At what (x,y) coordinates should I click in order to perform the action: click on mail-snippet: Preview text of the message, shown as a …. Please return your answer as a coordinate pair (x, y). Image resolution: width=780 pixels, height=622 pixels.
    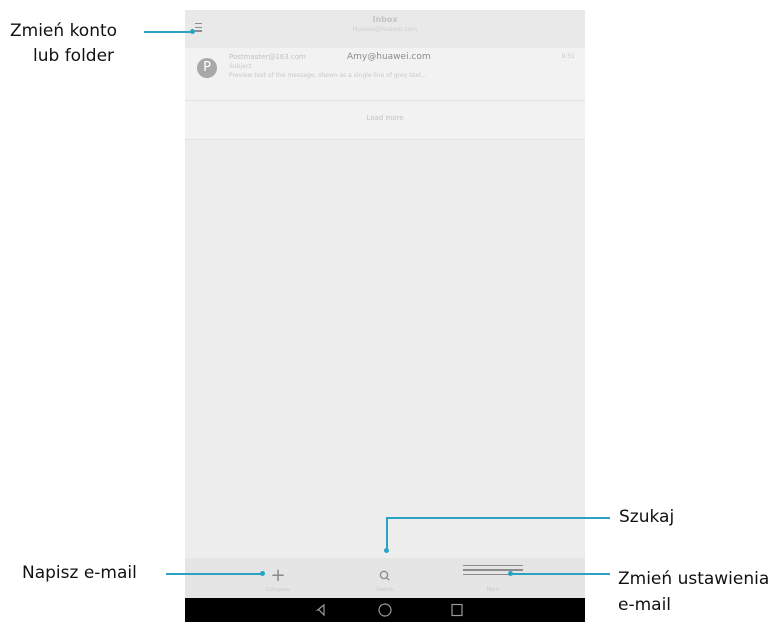
    Looking at the image, I should click on (328, 75).